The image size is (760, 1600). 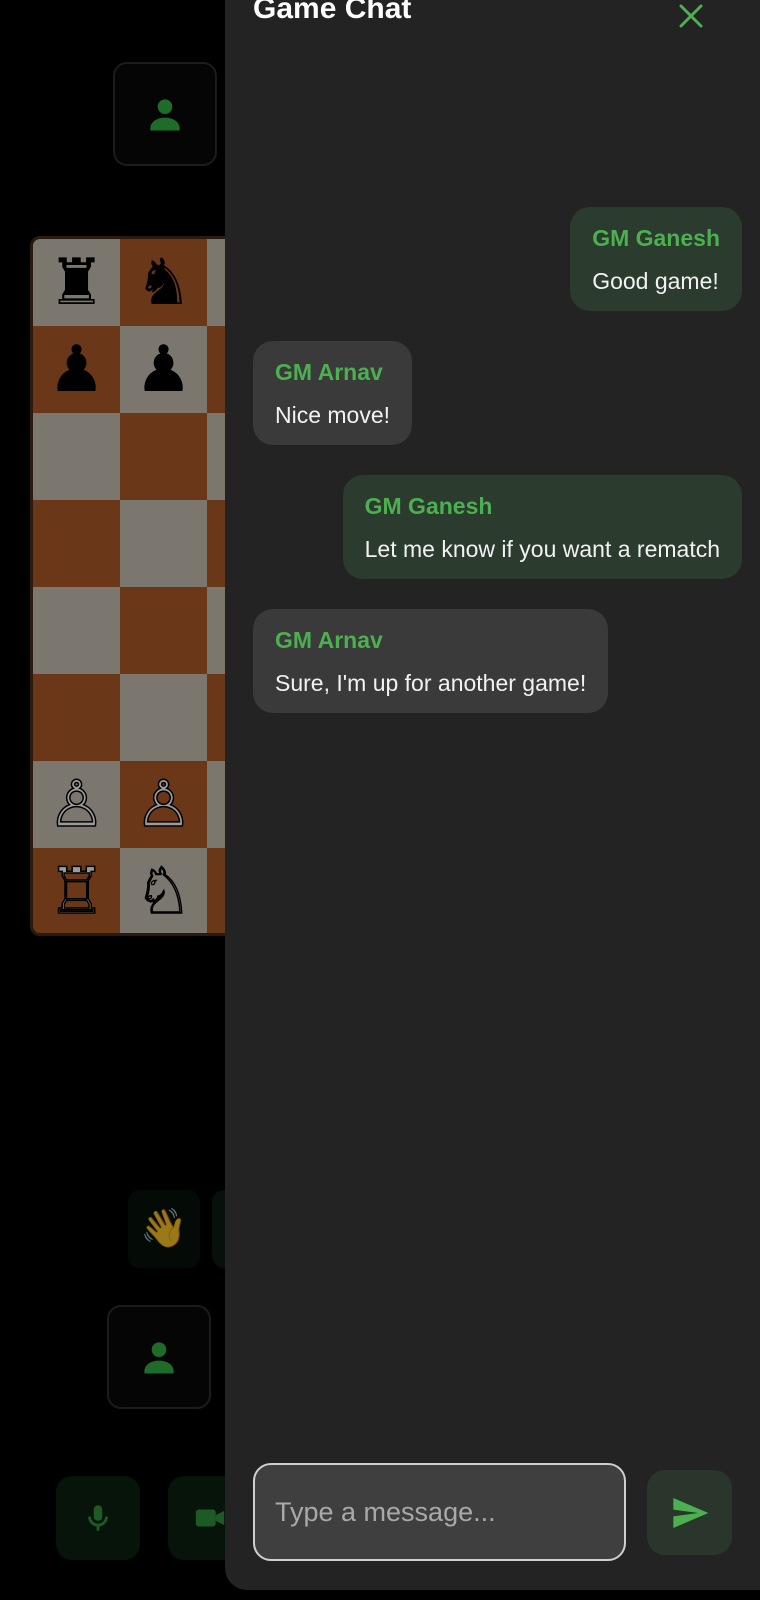 I want to click on player-avatar, so click(x=159, y=1357).